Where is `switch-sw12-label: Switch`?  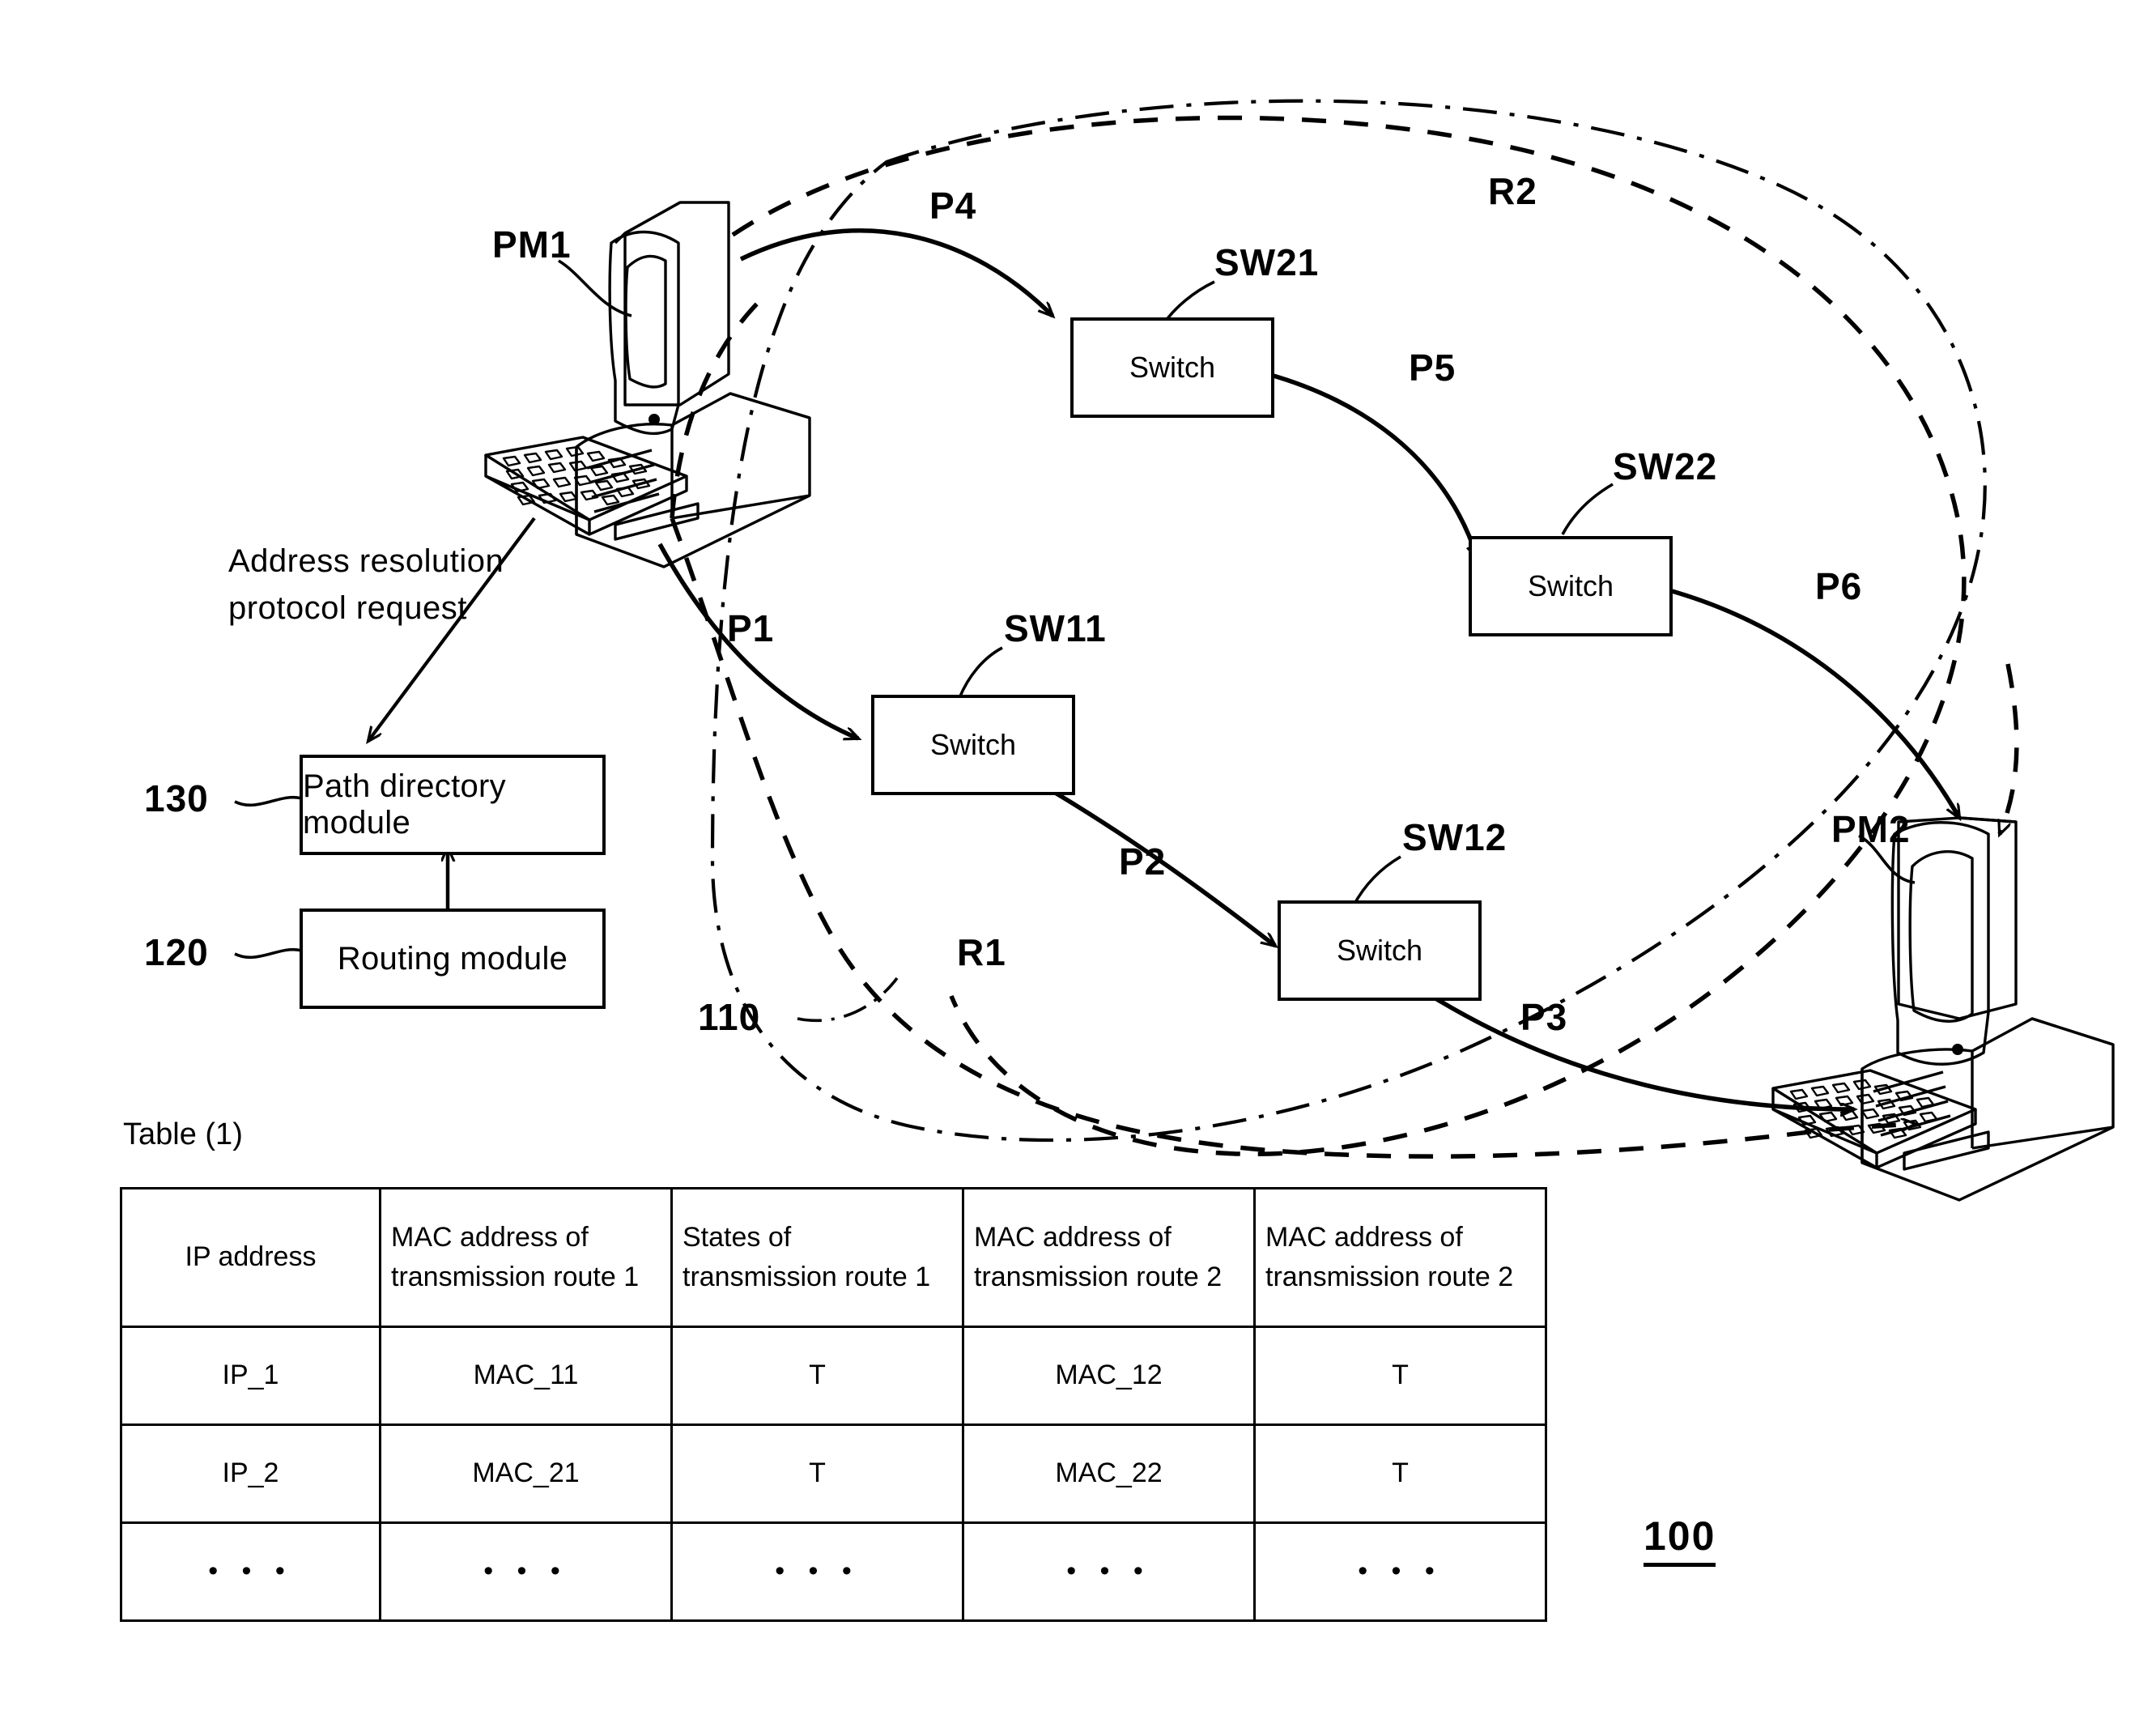 switch-sw12-label: Switch is located at coordinates (1379, 951).